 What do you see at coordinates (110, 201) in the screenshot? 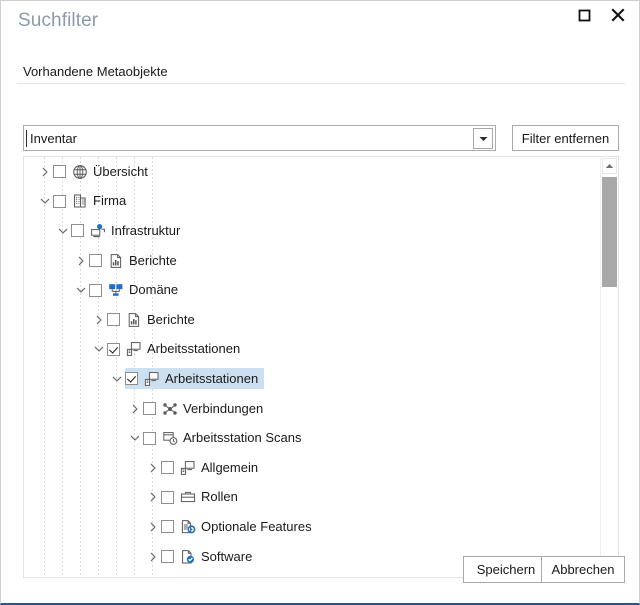
I see `tree-row-label: Firma` at bounding box center [110, 201].